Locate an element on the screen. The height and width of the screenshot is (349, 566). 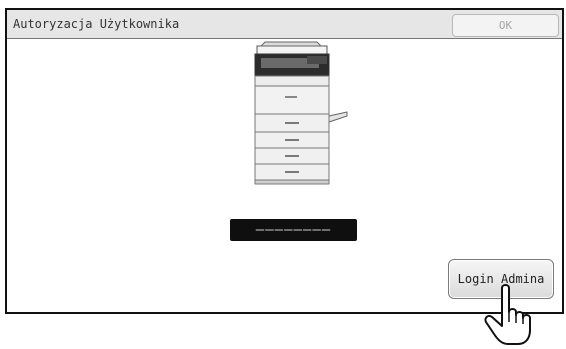
password-field: –––––––– is located at coordinates (293, 230).